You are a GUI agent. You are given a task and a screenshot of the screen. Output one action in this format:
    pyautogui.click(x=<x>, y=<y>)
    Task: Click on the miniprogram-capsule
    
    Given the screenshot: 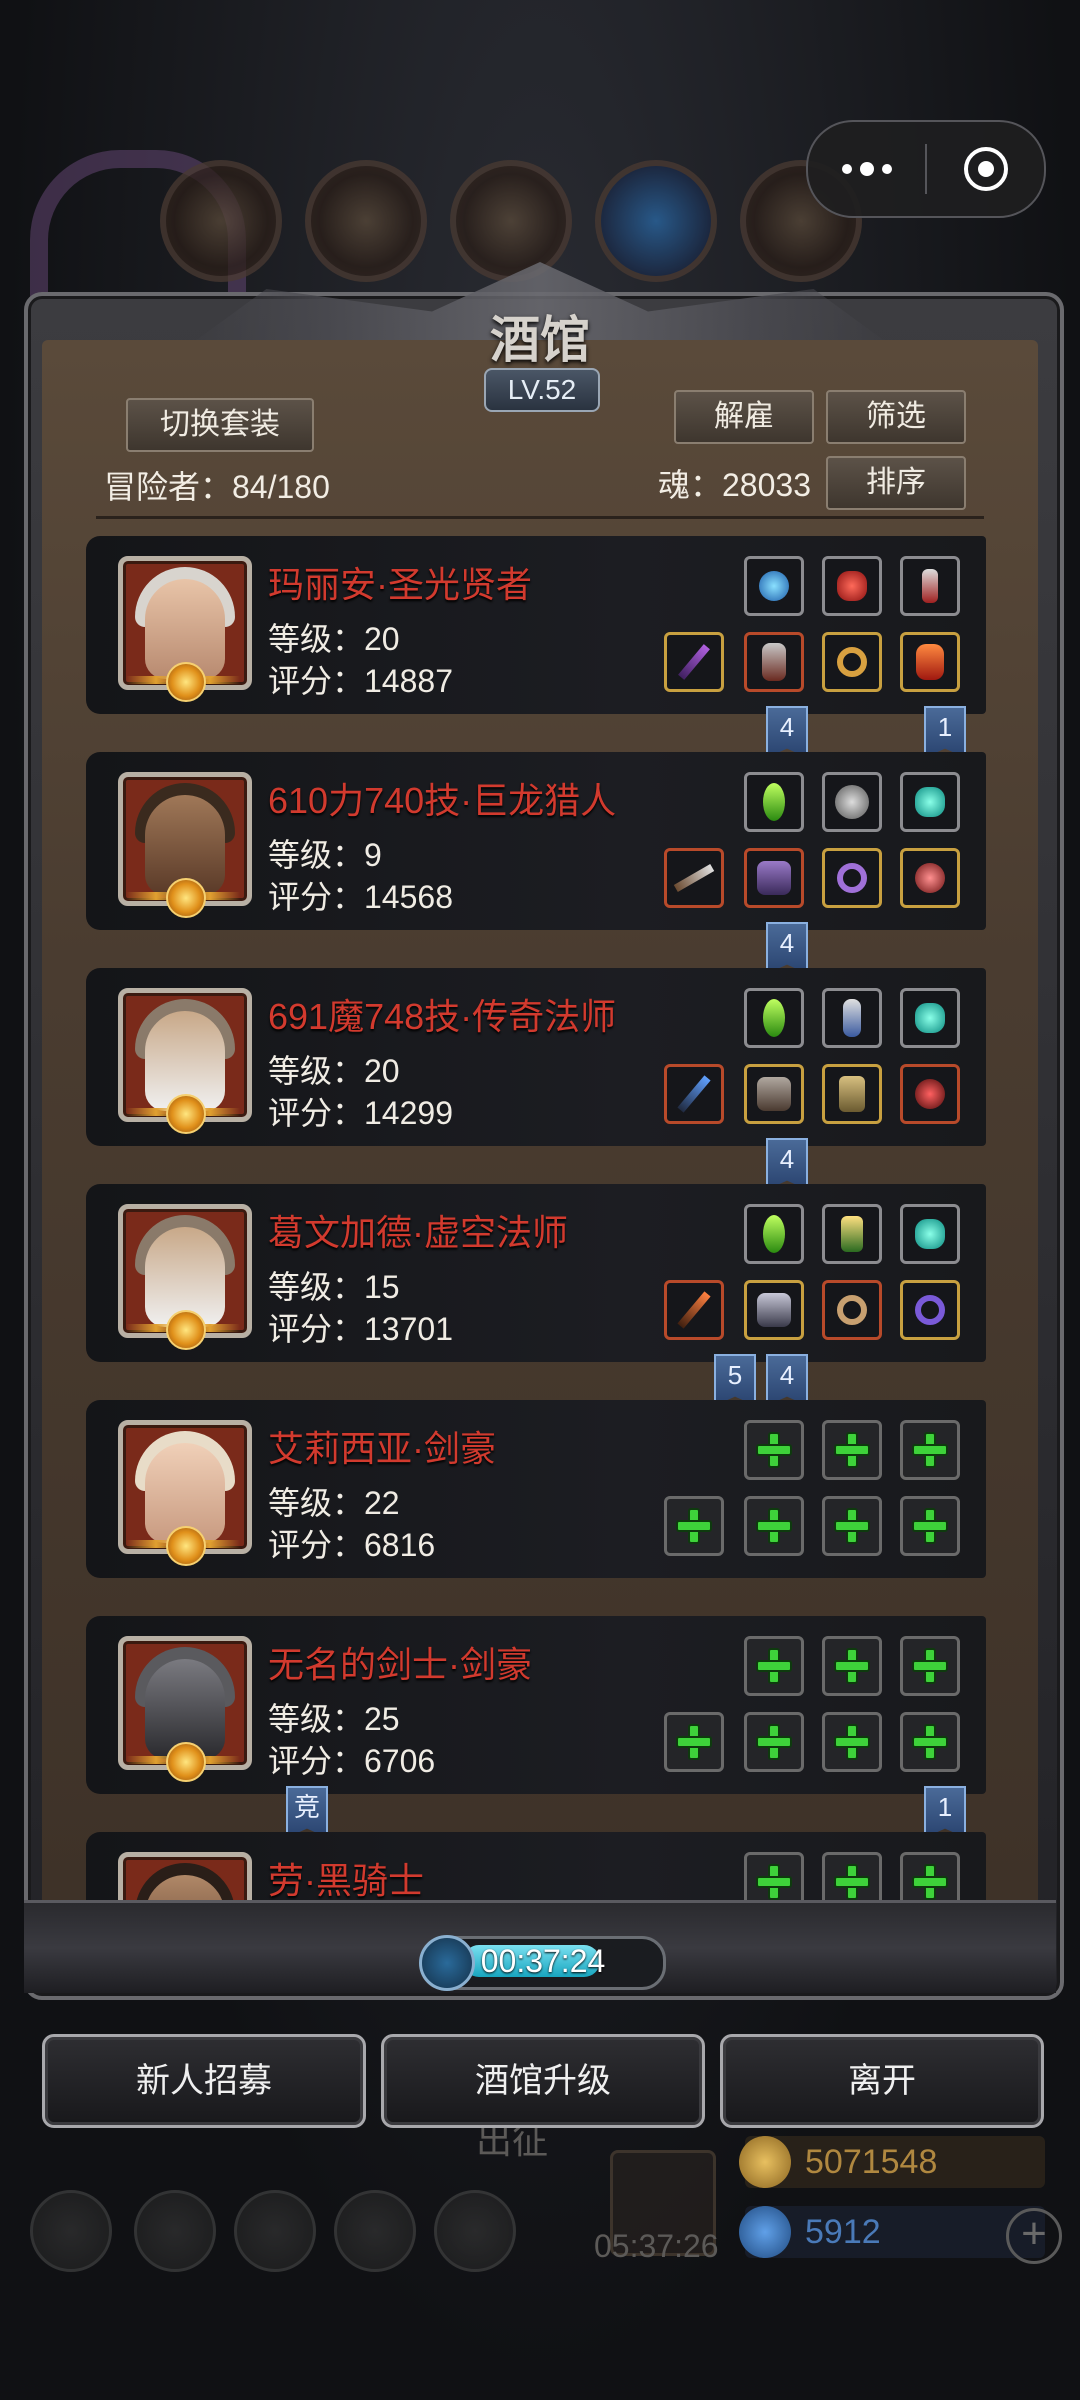 What is the action you would take?
    pyautogui.click(x=926, y=169)
    